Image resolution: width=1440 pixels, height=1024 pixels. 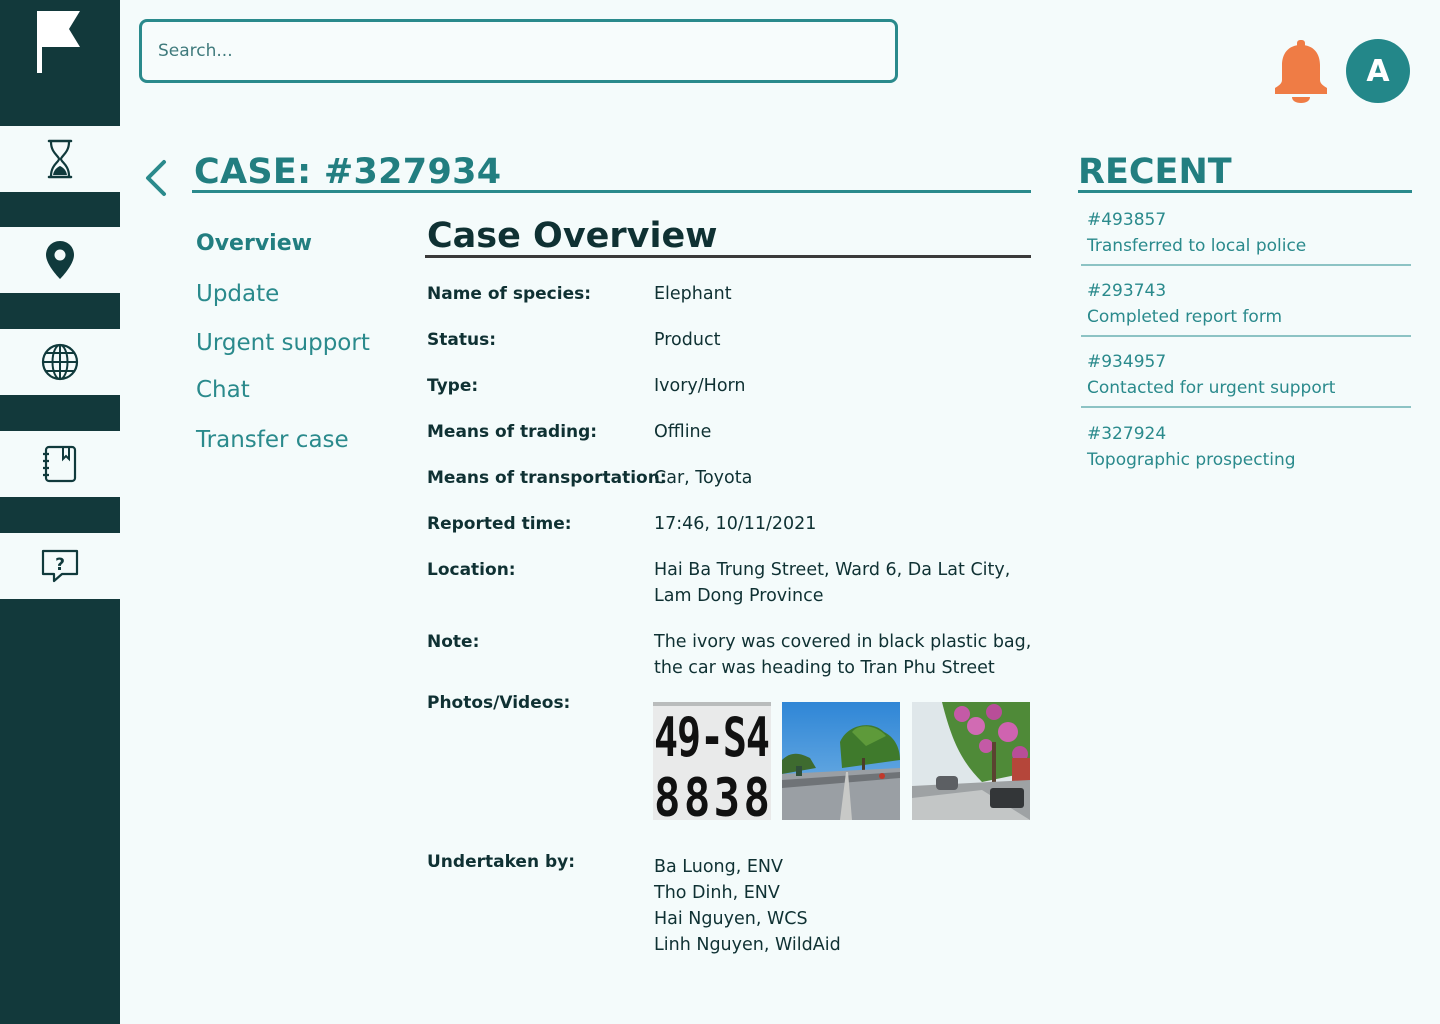 I want to click on globe-icon, so click(x=60, y=362).